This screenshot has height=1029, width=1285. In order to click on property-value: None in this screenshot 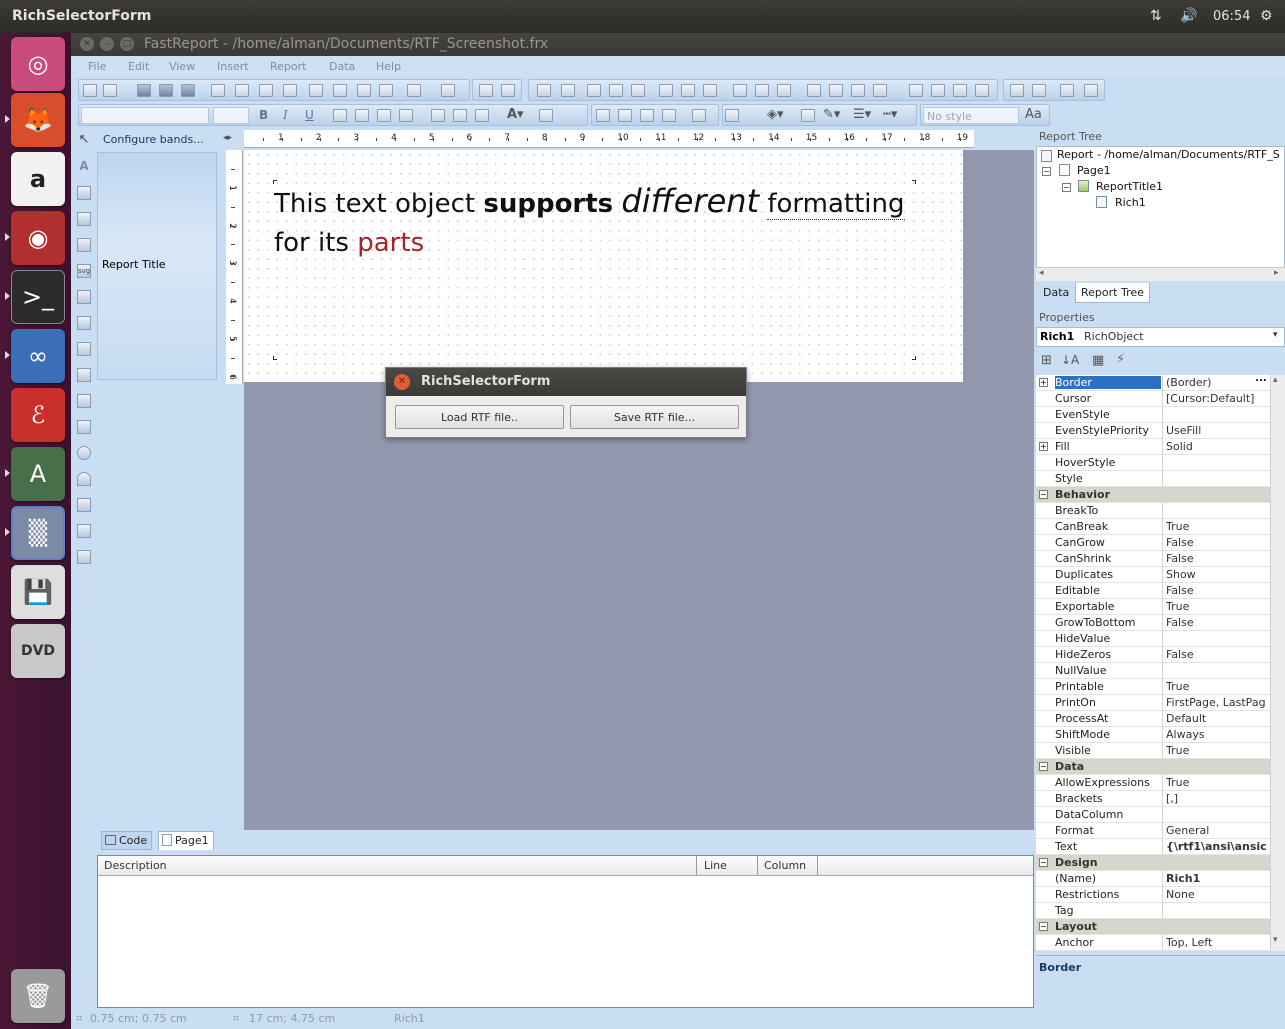, I will do `click(1218, 894)`.